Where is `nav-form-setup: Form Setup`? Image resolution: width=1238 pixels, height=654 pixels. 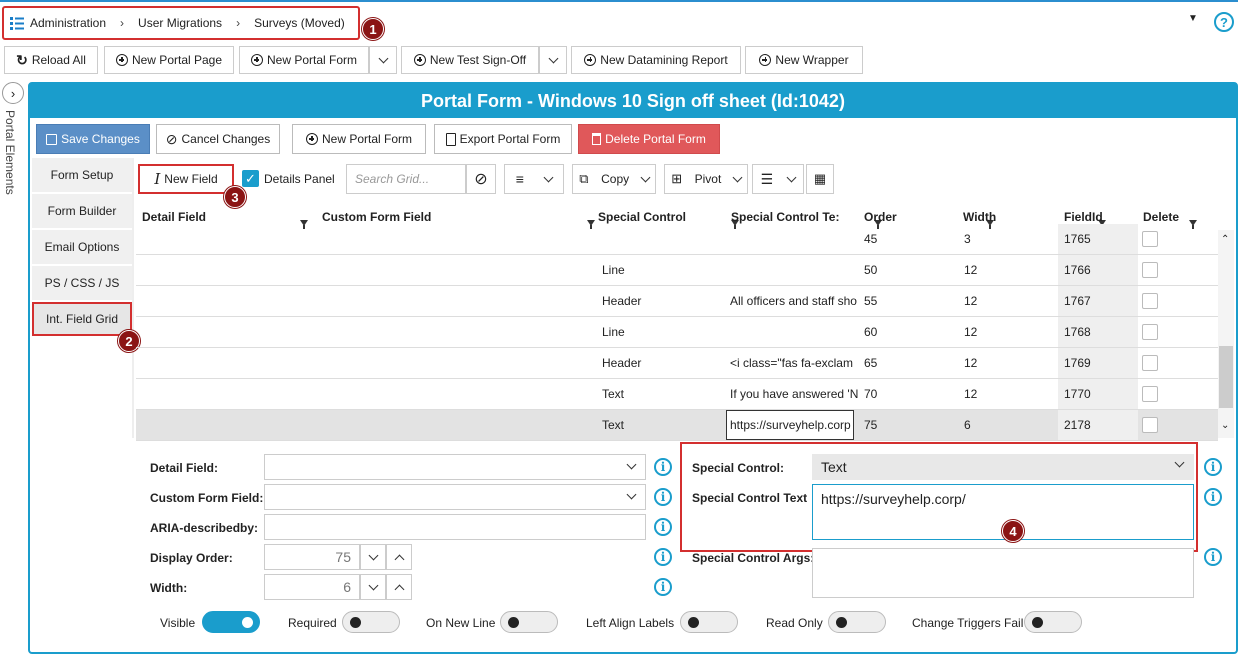
nav-form-setup: Form Setup is located at coordinates (82, 175).